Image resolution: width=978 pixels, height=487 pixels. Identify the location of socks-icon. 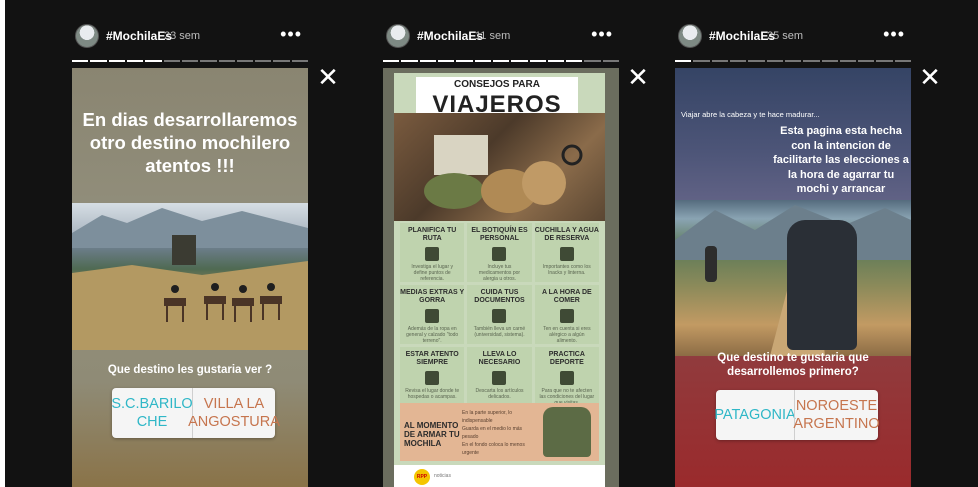
(432, 316).